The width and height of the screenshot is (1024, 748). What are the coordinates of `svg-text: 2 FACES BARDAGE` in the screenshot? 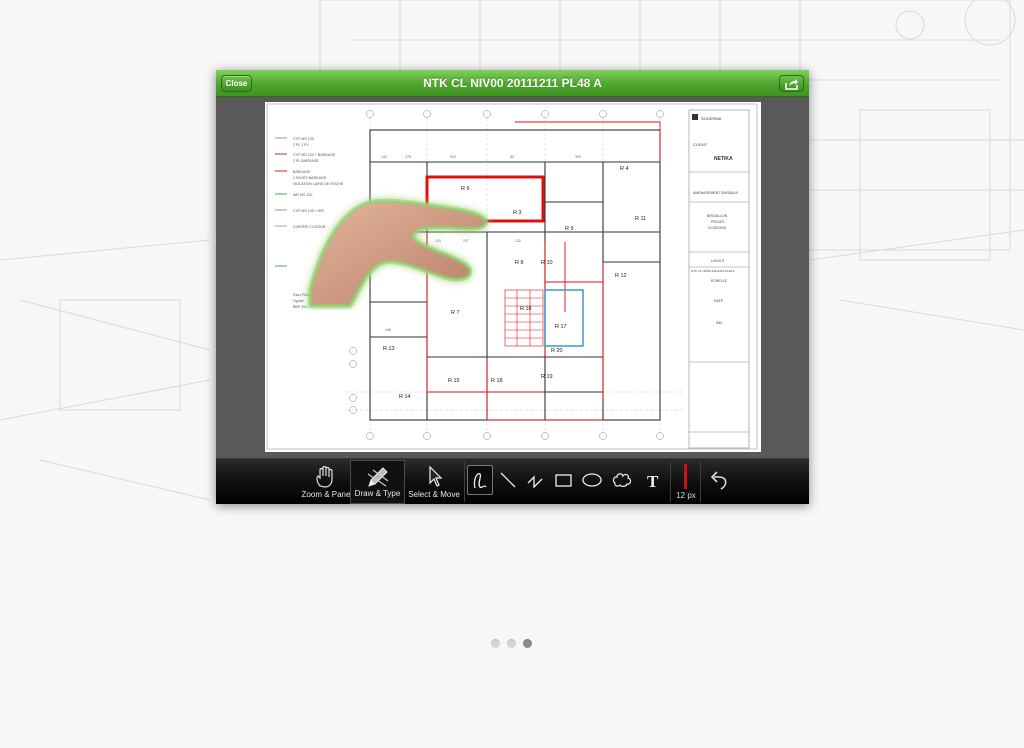 It's located at (310, 178).